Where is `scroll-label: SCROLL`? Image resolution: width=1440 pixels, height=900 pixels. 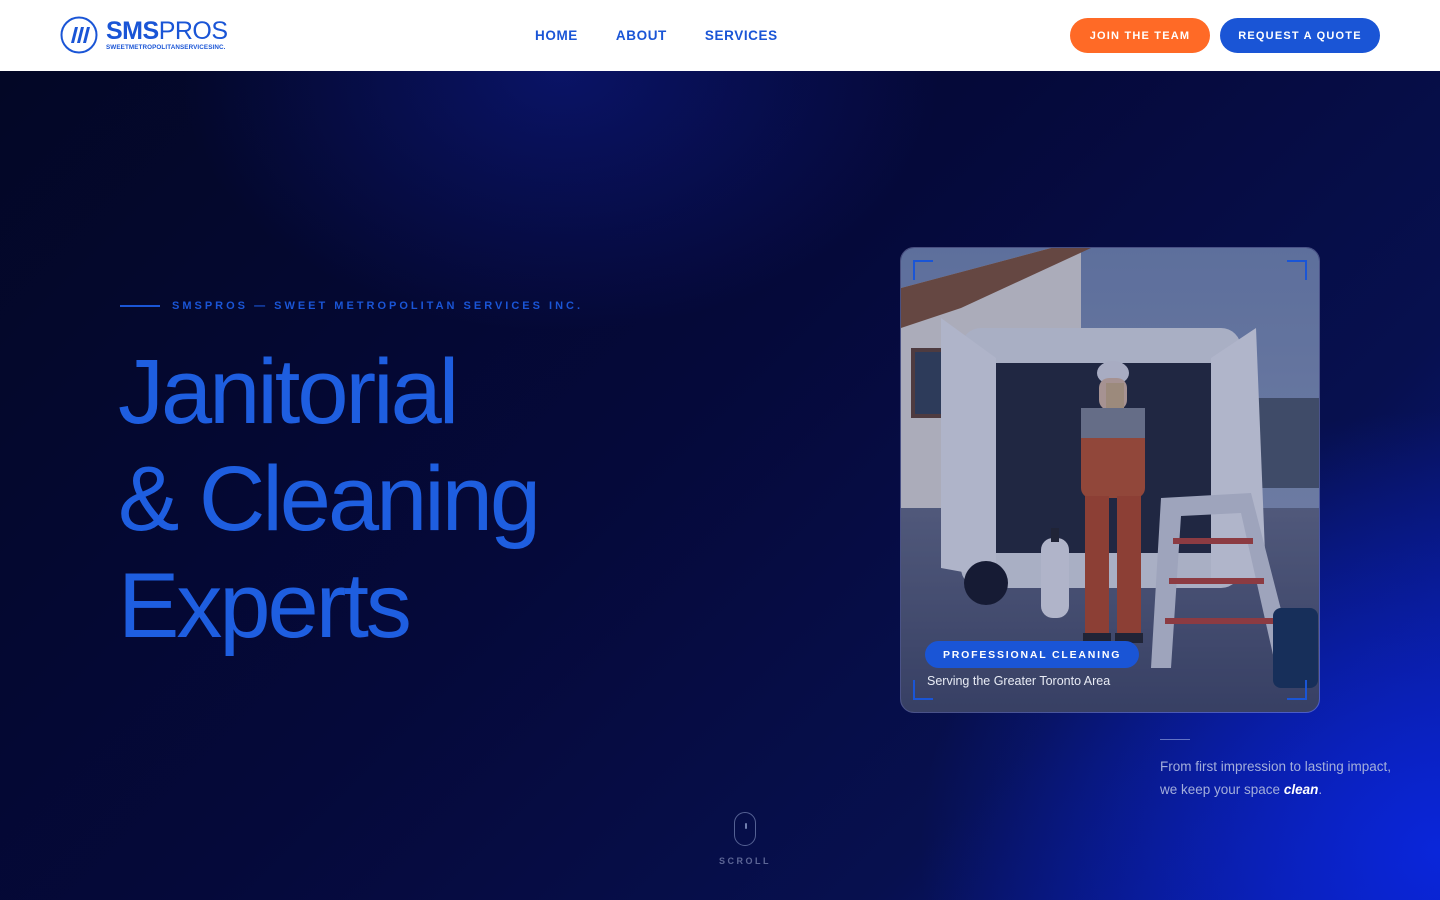 scroll-label: SCROLL is located at coordinates (745, 861).